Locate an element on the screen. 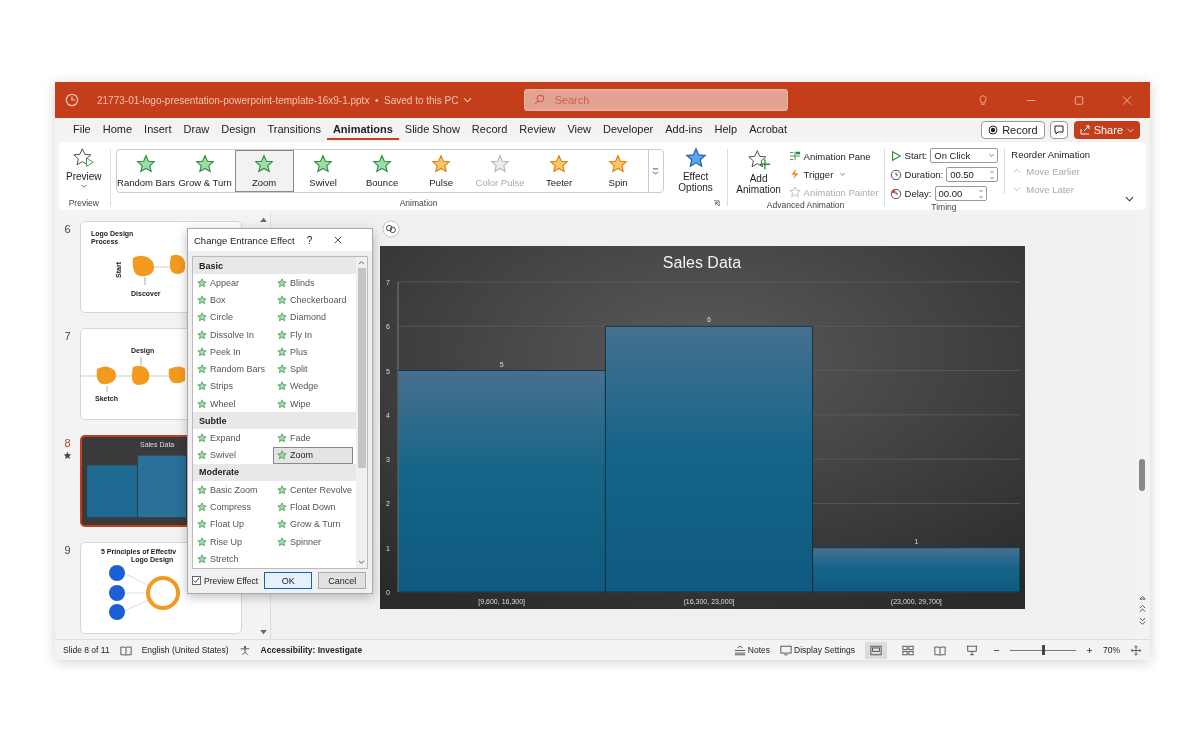 This screenshot has width=1200, height=743. preview-button: Preview is located at coordinates (84, 168).